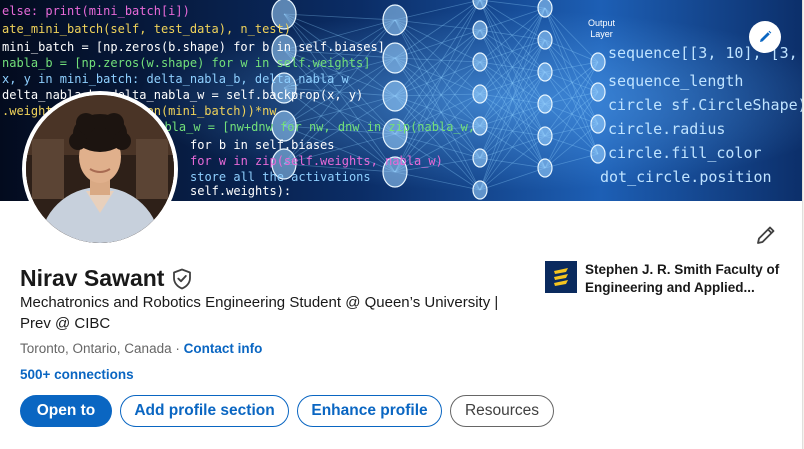 This screenshot has height=449, width=804. What do you see at coordinates (705, 105) in the screenshot?
I see `code-line: circle sf.CircleShape)` at bounding box center [705, 105].